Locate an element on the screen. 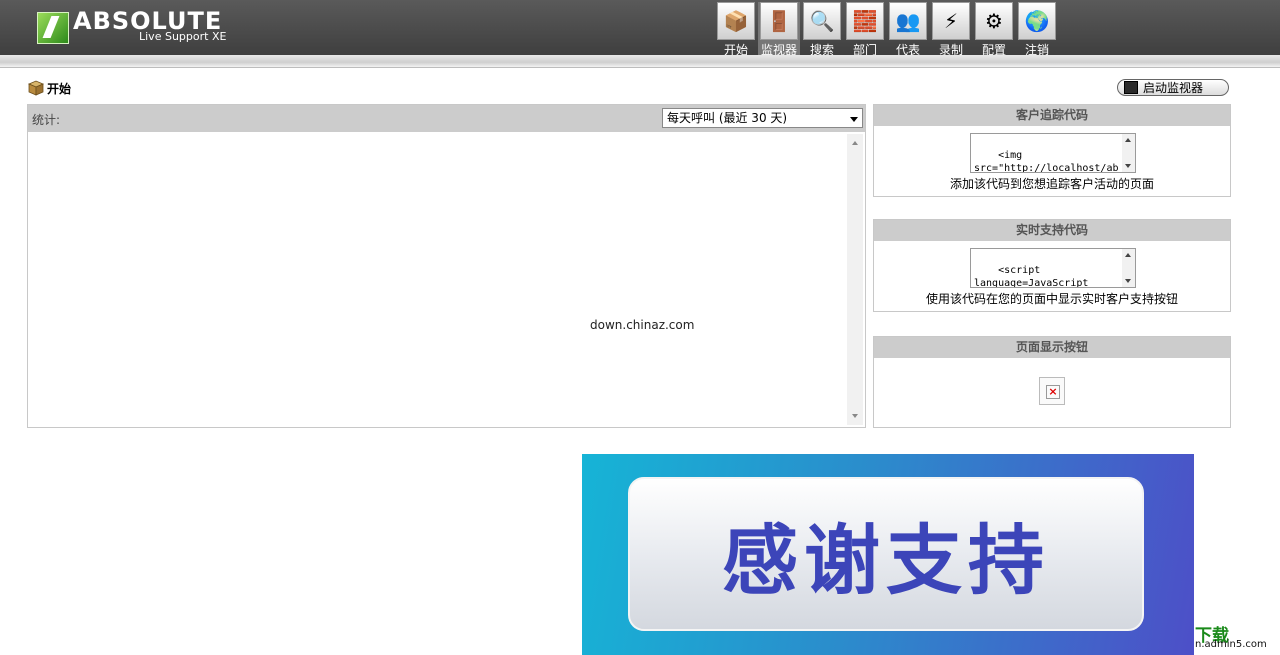 This screenshot has height=655, width=1280. search-icon: 🔍 is located at coordinates (822, 21).